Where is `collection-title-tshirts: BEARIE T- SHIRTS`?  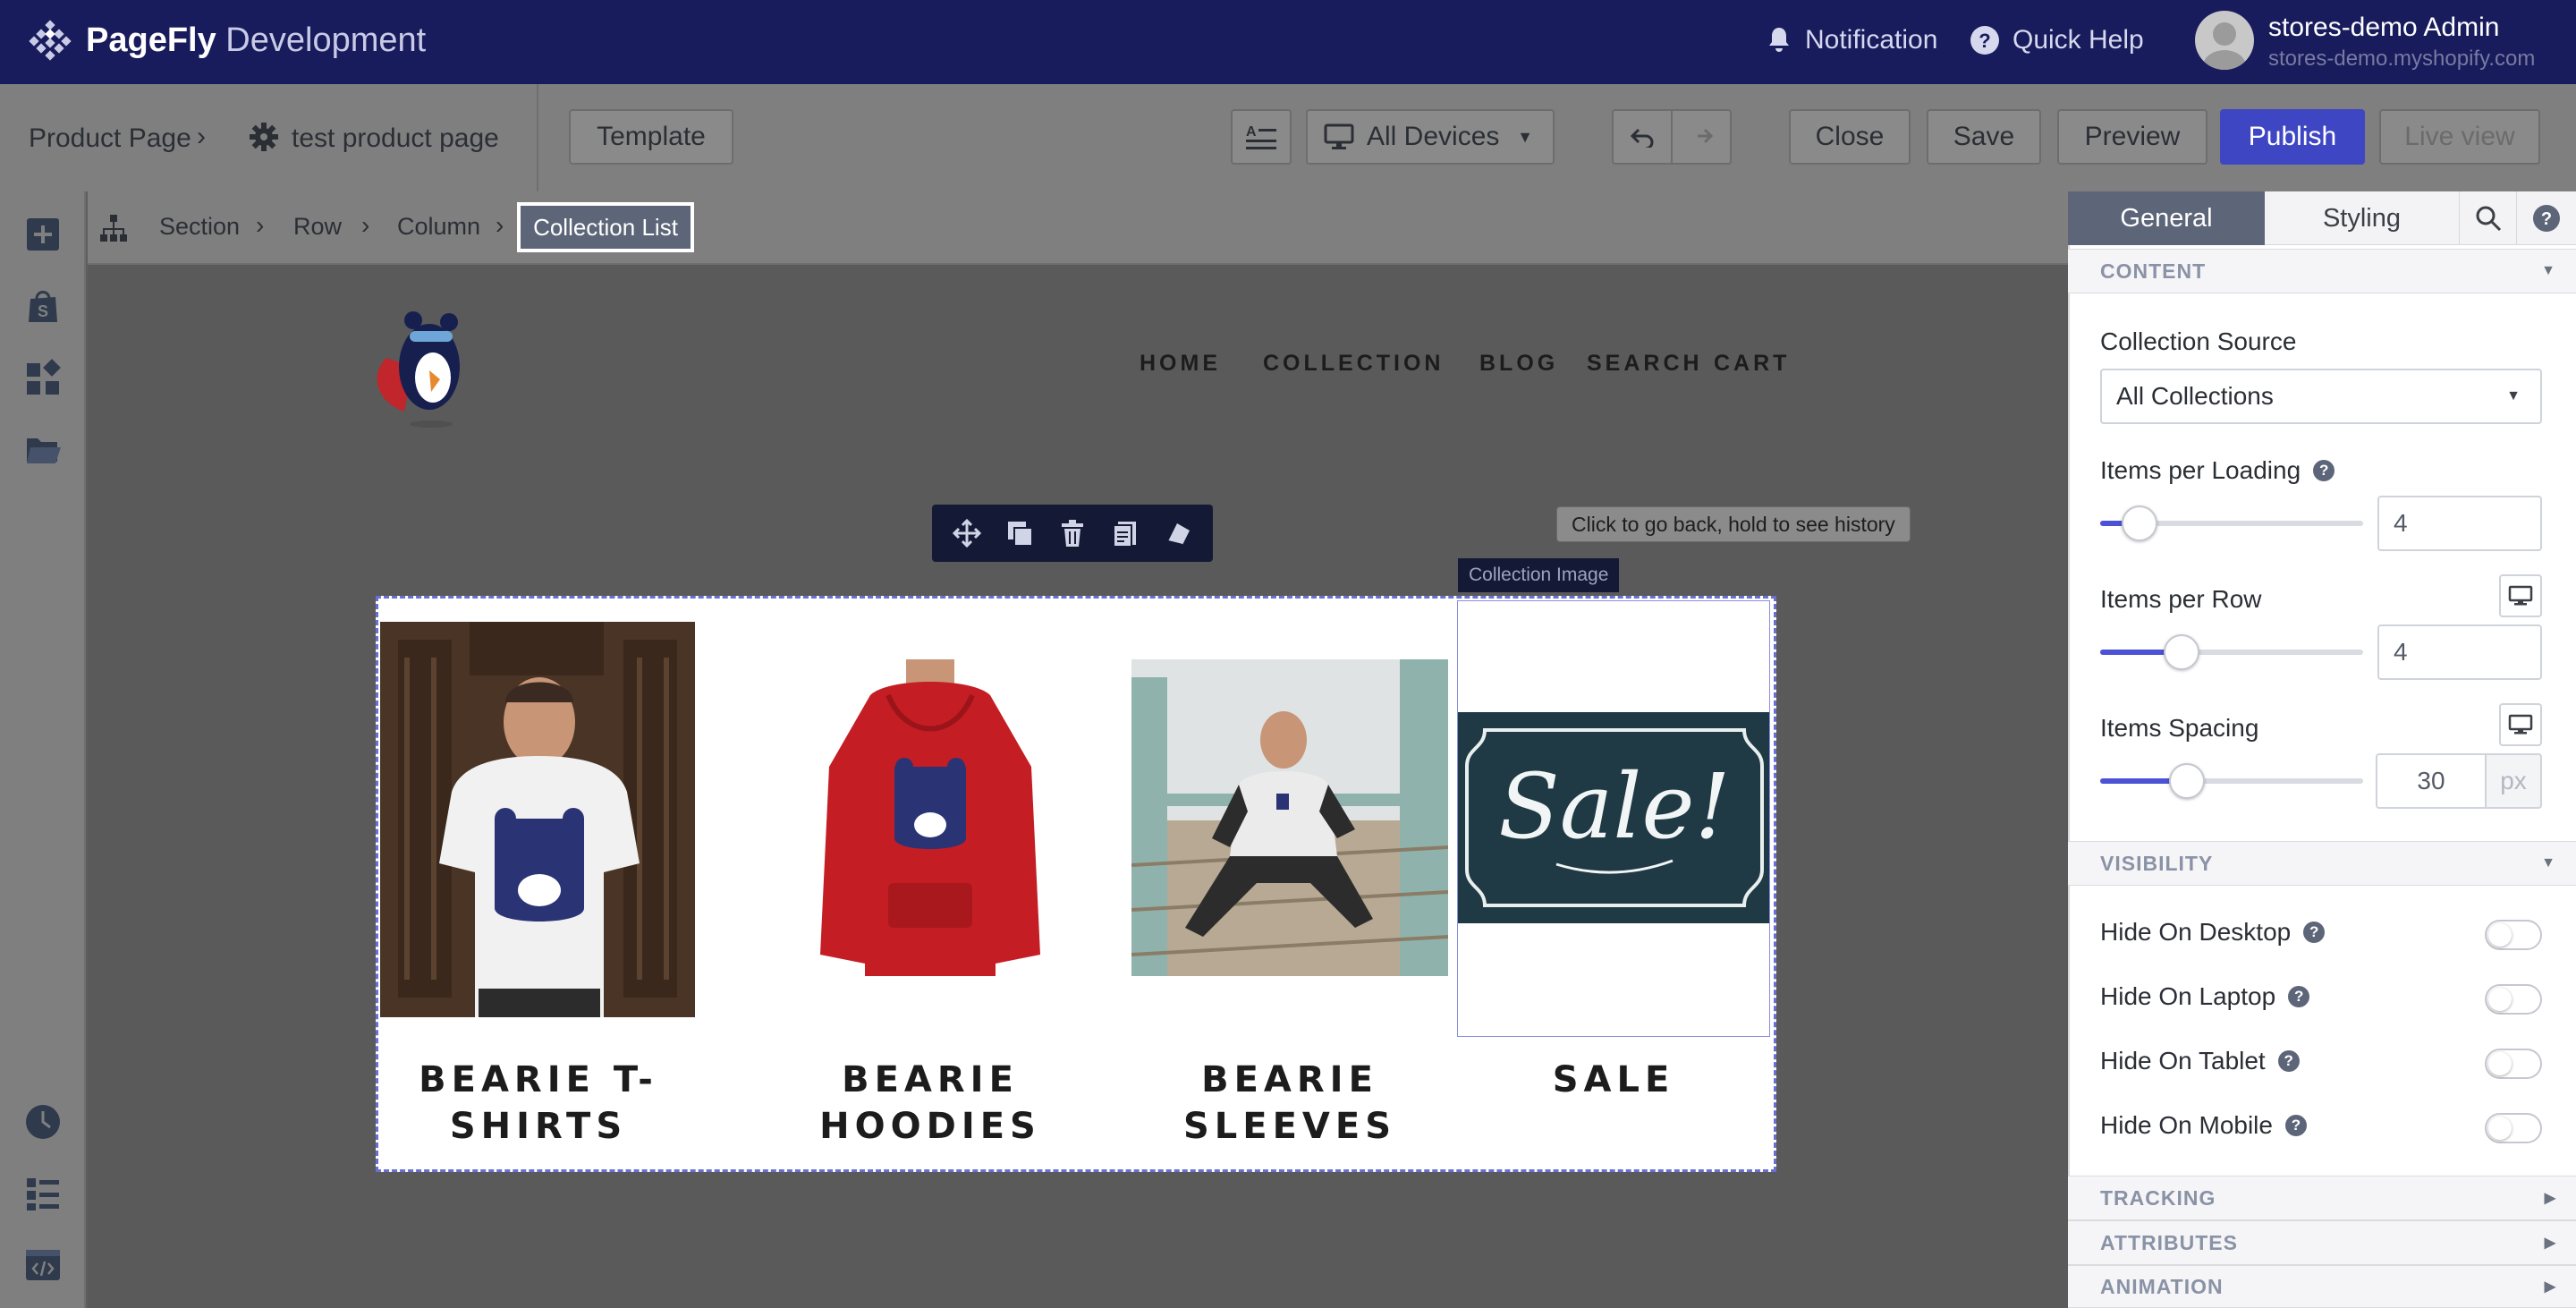 collection-title-tshirts: BEARIE T- SHIRTS is located at coordinates (538, 1103).